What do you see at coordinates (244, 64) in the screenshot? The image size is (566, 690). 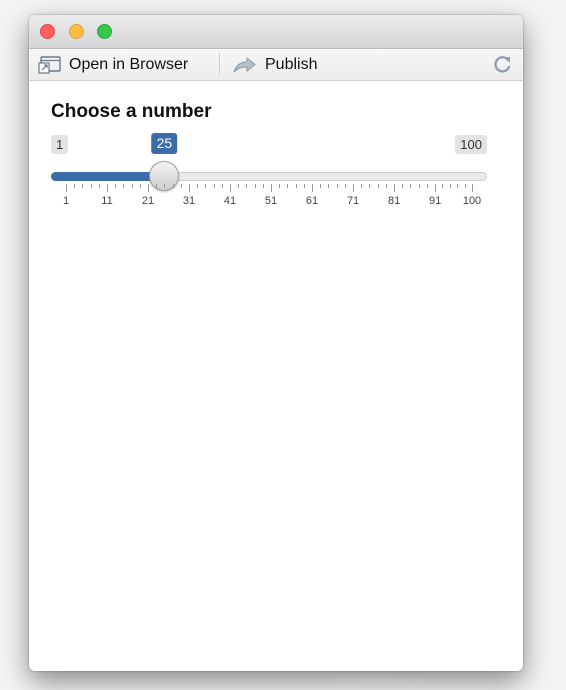 I see `publish-arrow-icon` at bounding box center [244, 64].